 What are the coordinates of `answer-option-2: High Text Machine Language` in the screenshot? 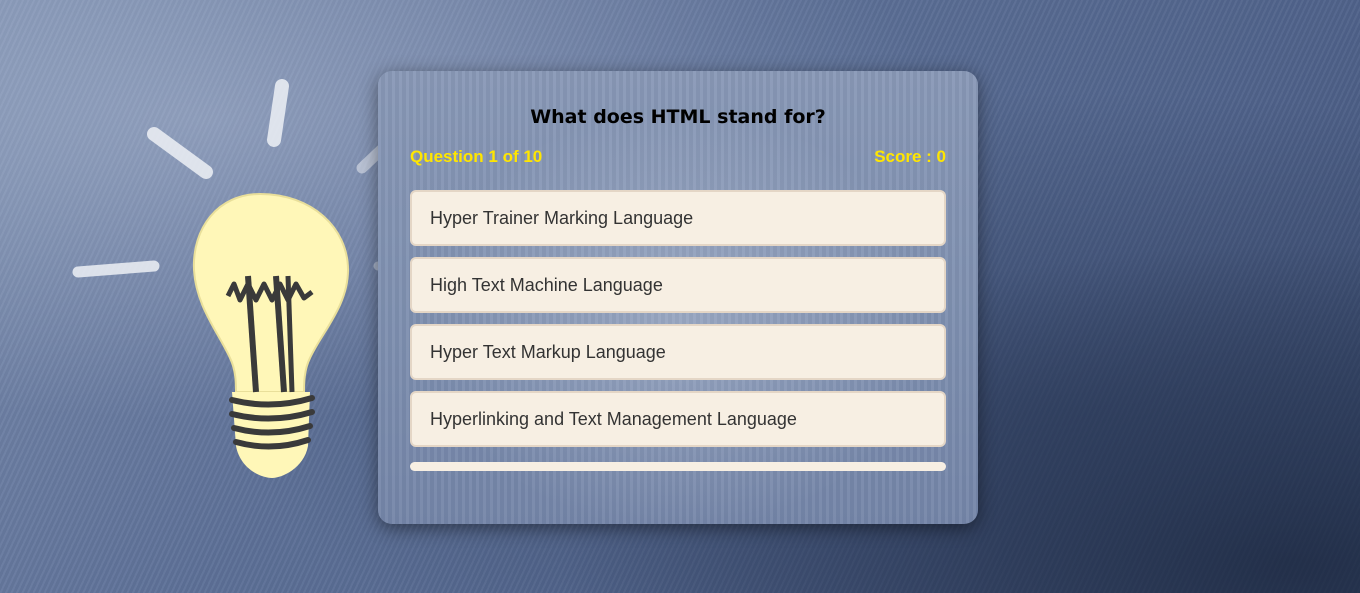 It's located at (678, 285).